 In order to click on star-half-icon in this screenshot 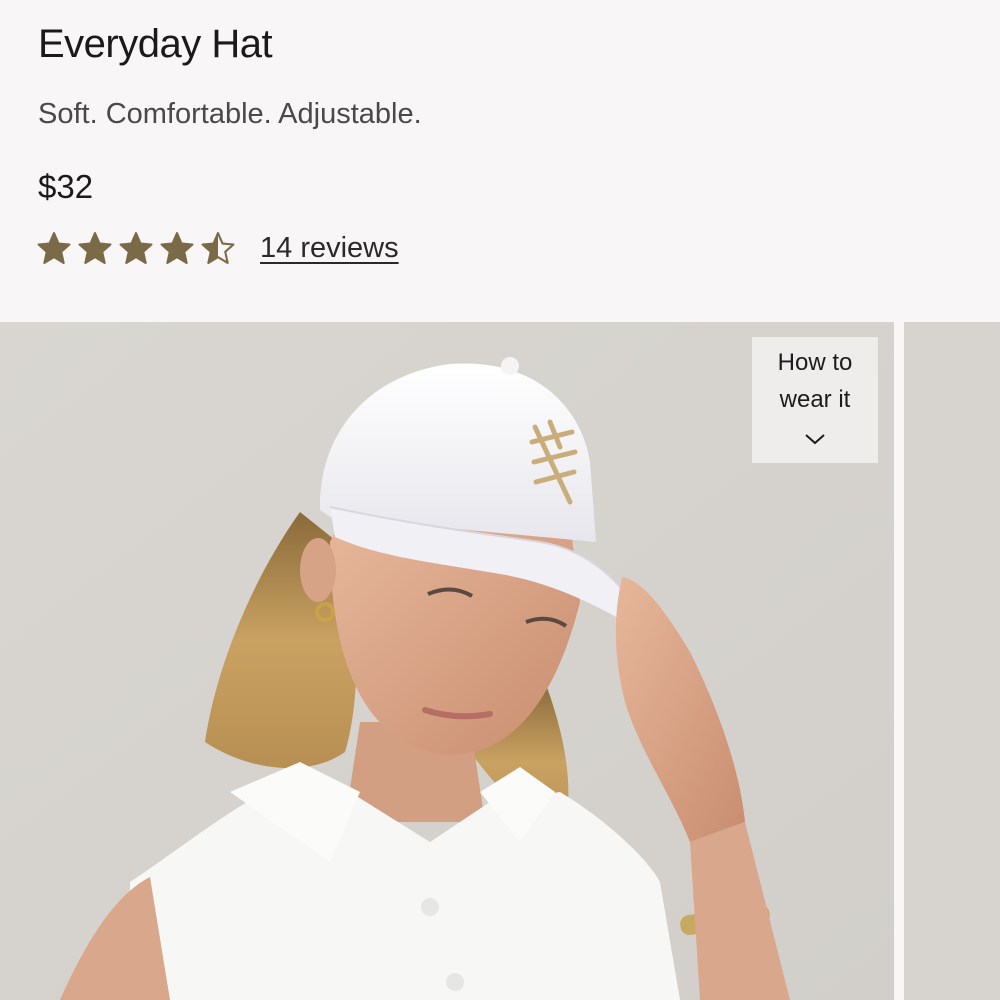, I will do `click(218, 248)`.